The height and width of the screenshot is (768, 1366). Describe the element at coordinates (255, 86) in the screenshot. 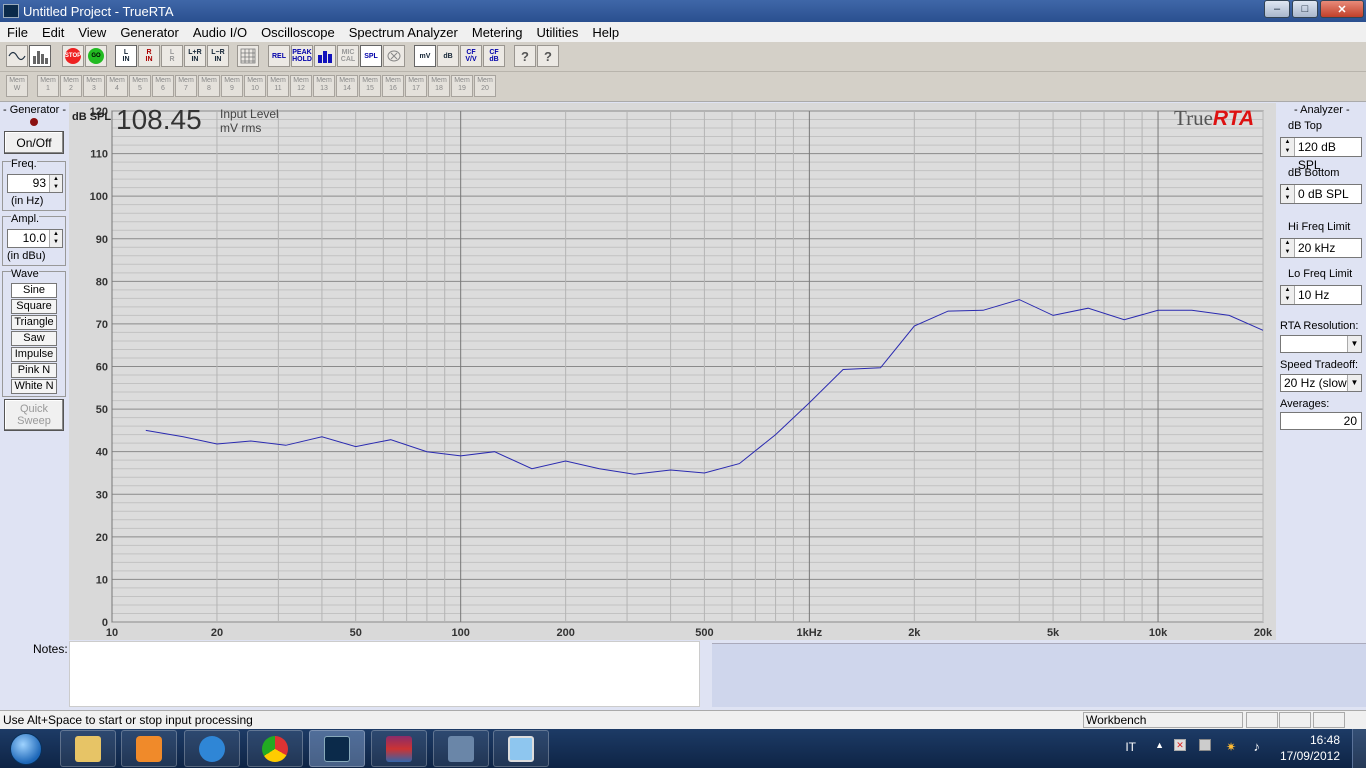

I see `mem-slot-10-button: Mem 10` at that location.